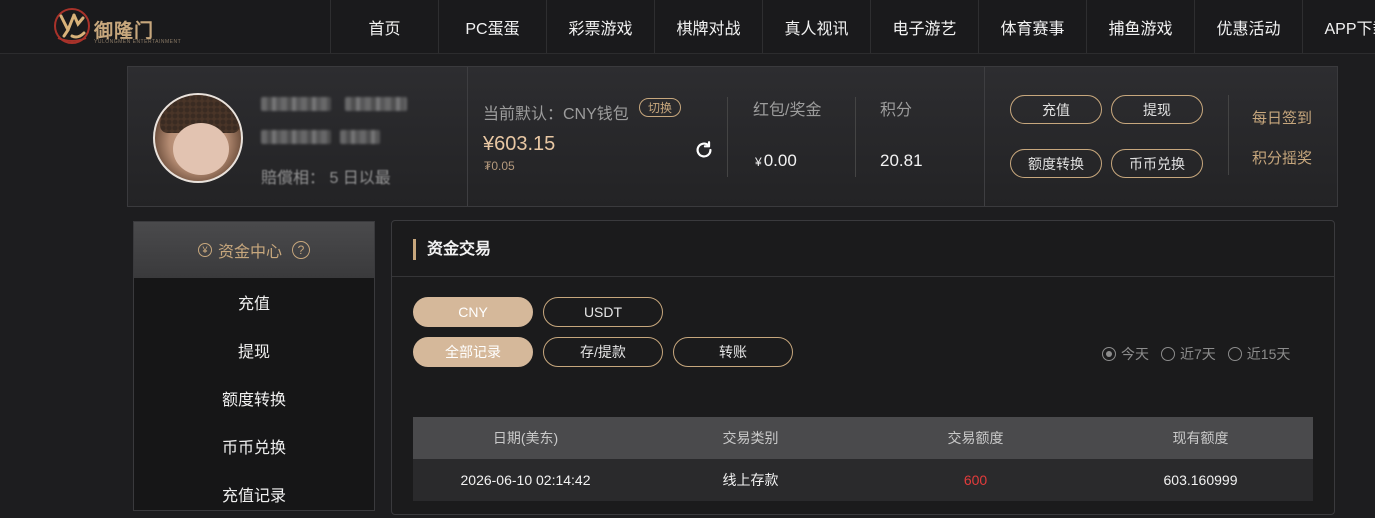  What do you see at coordinates (603, 312) in the screenshot?
I see `tab-usdt: USDT` at bounding box center [603, 312].